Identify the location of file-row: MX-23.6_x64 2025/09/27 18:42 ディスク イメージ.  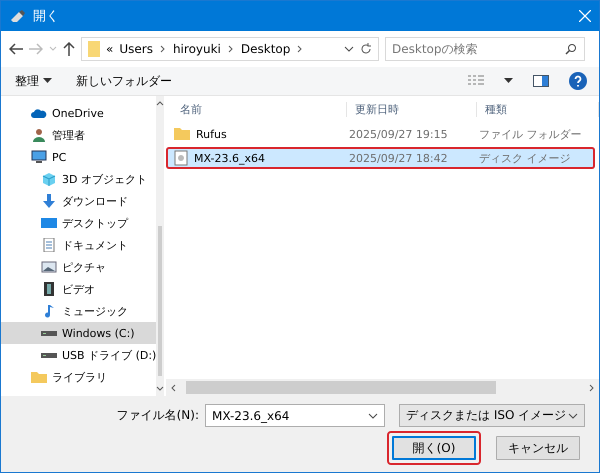
(380, 158).